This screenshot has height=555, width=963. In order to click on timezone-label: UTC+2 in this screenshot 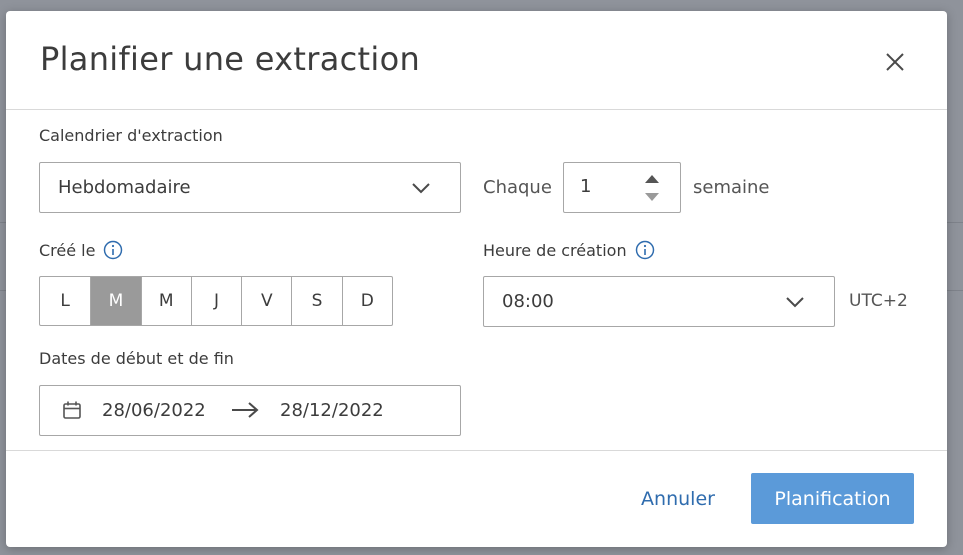, I will do `click(878, 301)`.